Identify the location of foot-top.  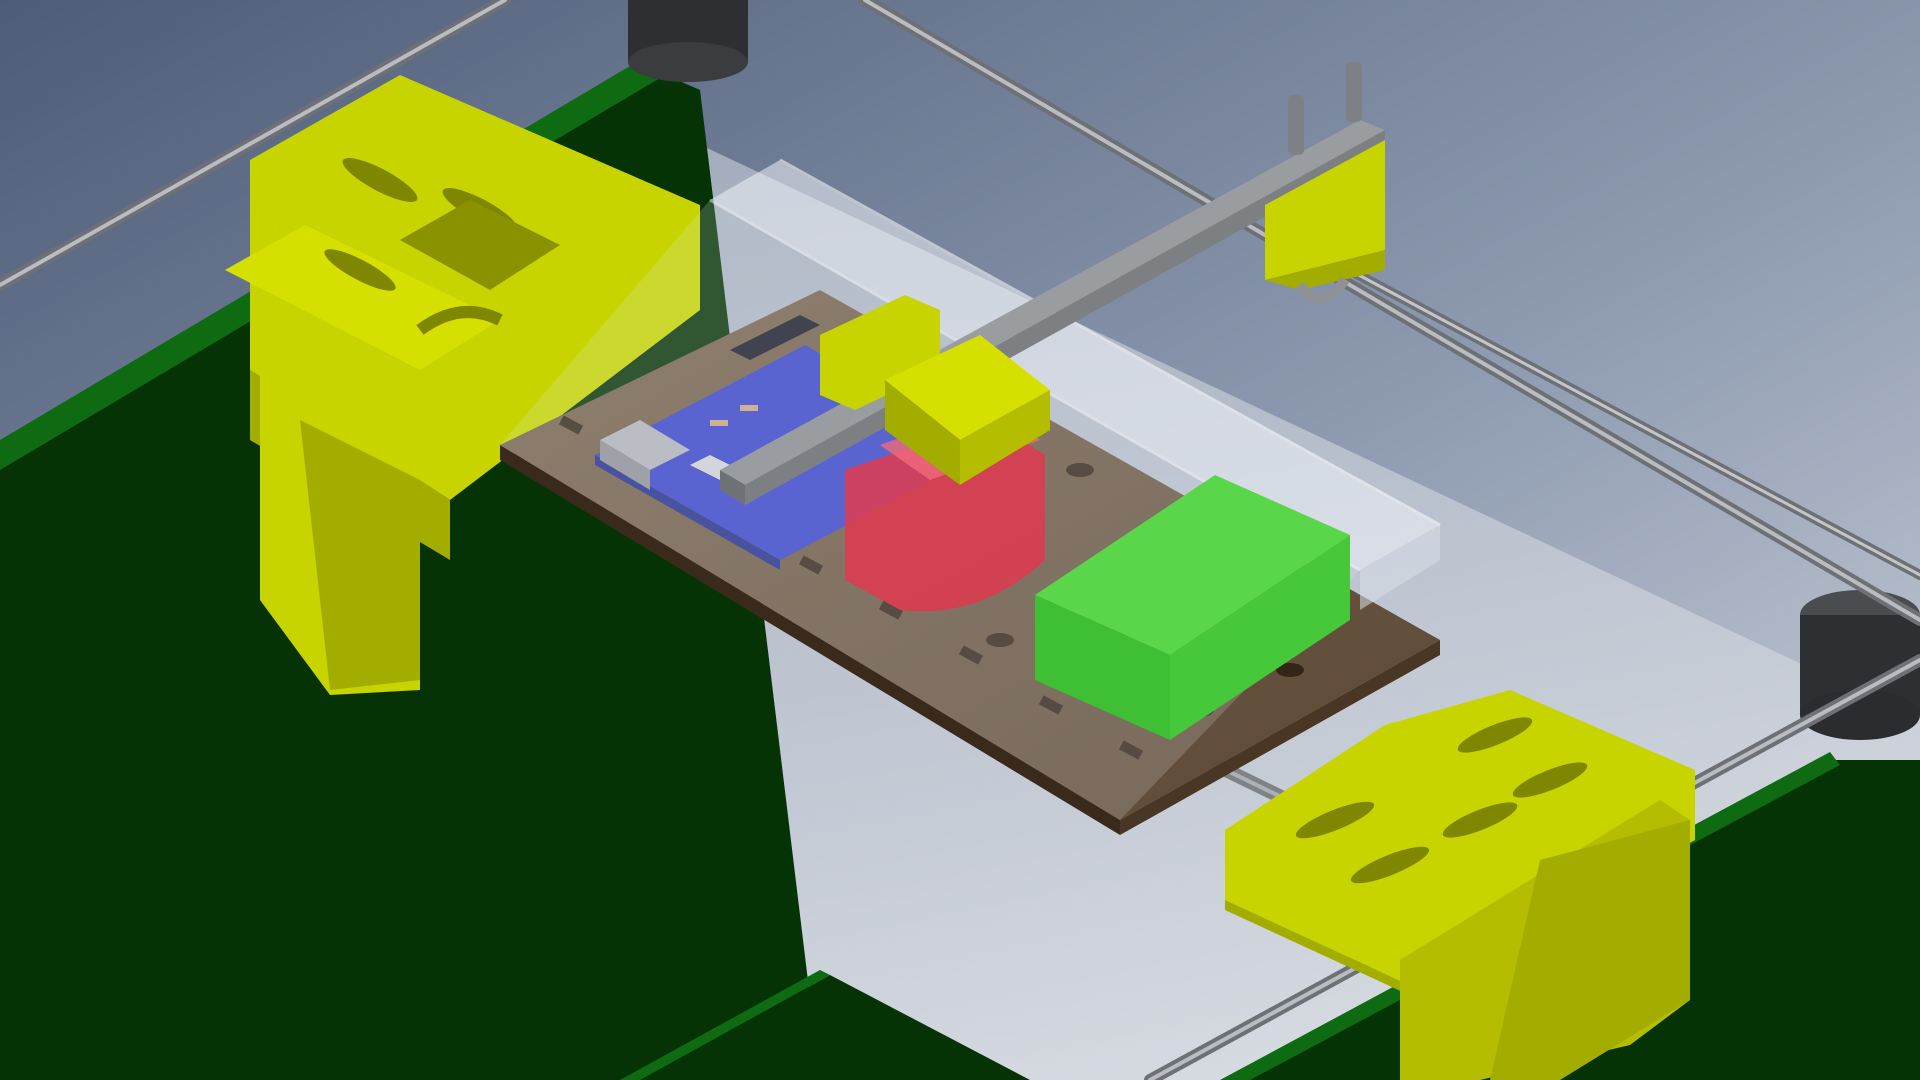
(688, 41).